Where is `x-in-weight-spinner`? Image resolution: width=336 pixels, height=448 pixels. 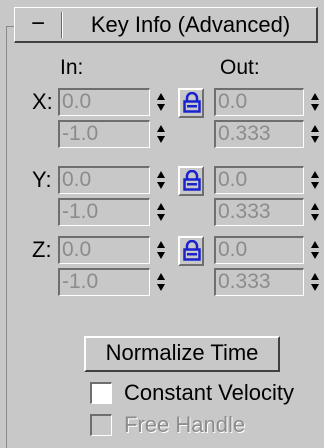 x-in-weight-spinner is located at coordinates (161, 134).